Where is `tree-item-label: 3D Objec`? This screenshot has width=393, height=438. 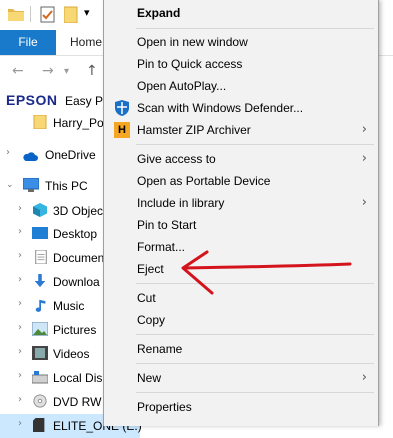
tree-item-label: 3D Objec is located at coordinates (78, 211).